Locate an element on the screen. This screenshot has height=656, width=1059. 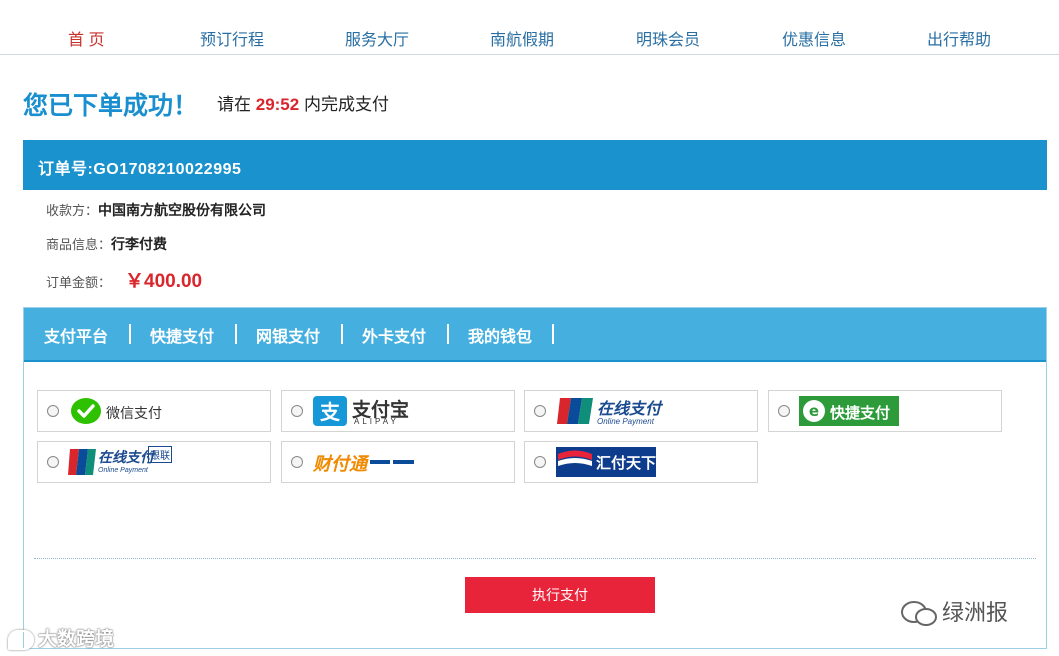
payment-tabs: 支付平台 快捷支付 网银支付 外卡支付 我的钱包 is located at coordinates (535, 335).